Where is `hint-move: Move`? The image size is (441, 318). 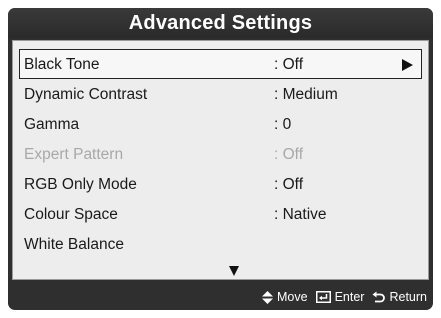 hint-move: Move is located at coordinates (285, 297).